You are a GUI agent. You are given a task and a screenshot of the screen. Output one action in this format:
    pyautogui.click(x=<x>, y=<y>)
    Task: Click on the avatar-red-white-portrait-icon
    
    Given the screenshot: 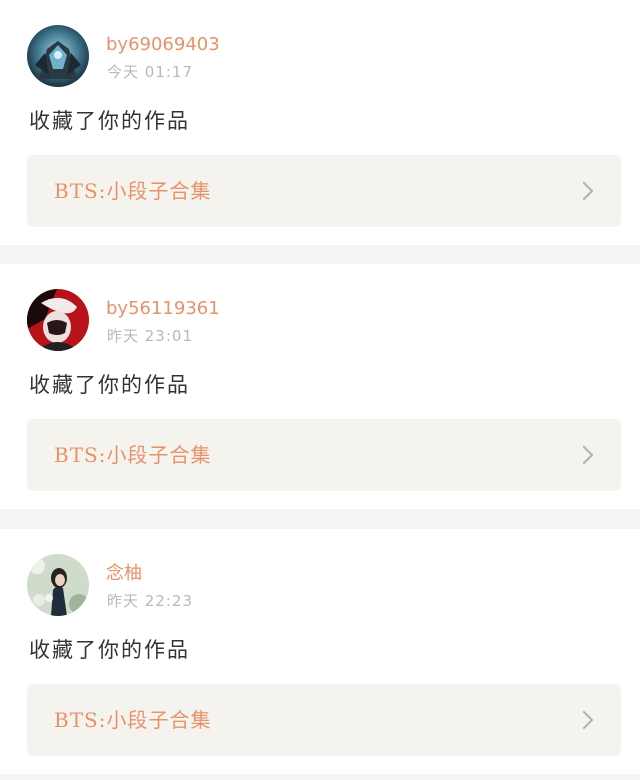 What is the action you would take?
    pyautogui.click(x=58, y=320)
    